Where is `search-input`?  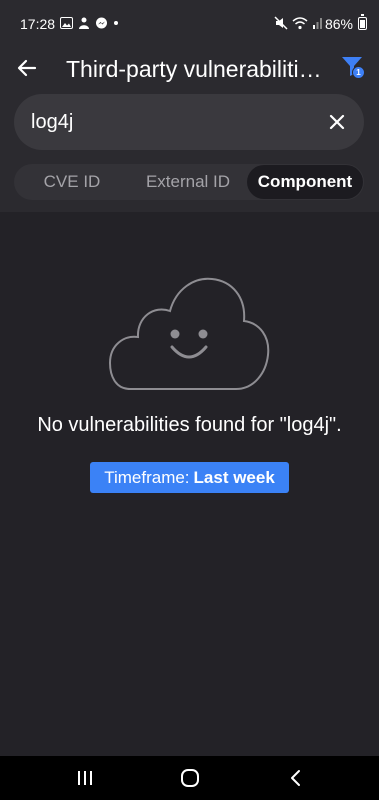 search-input is located at coordinates (171, 122).